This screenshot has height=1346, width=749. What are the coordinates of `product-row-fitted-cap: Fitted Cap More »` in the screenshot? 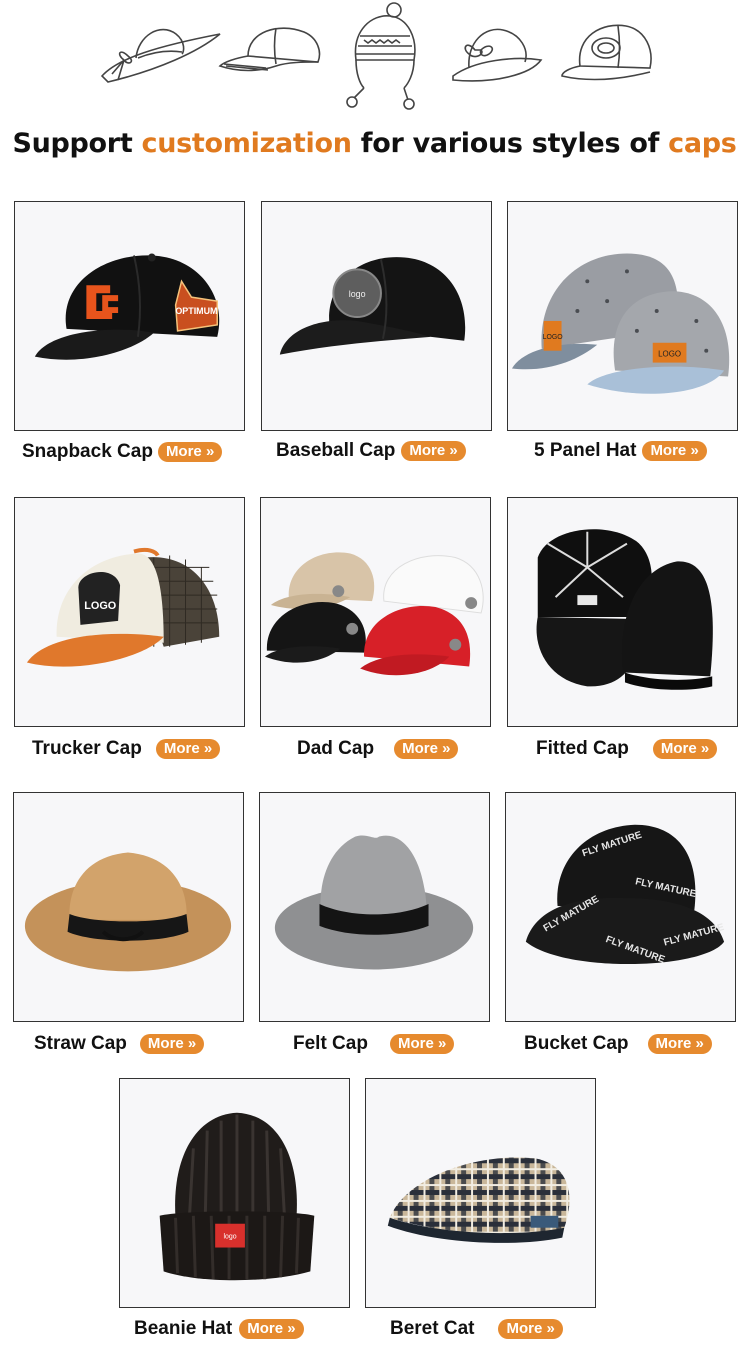 It's located at (627, 749).